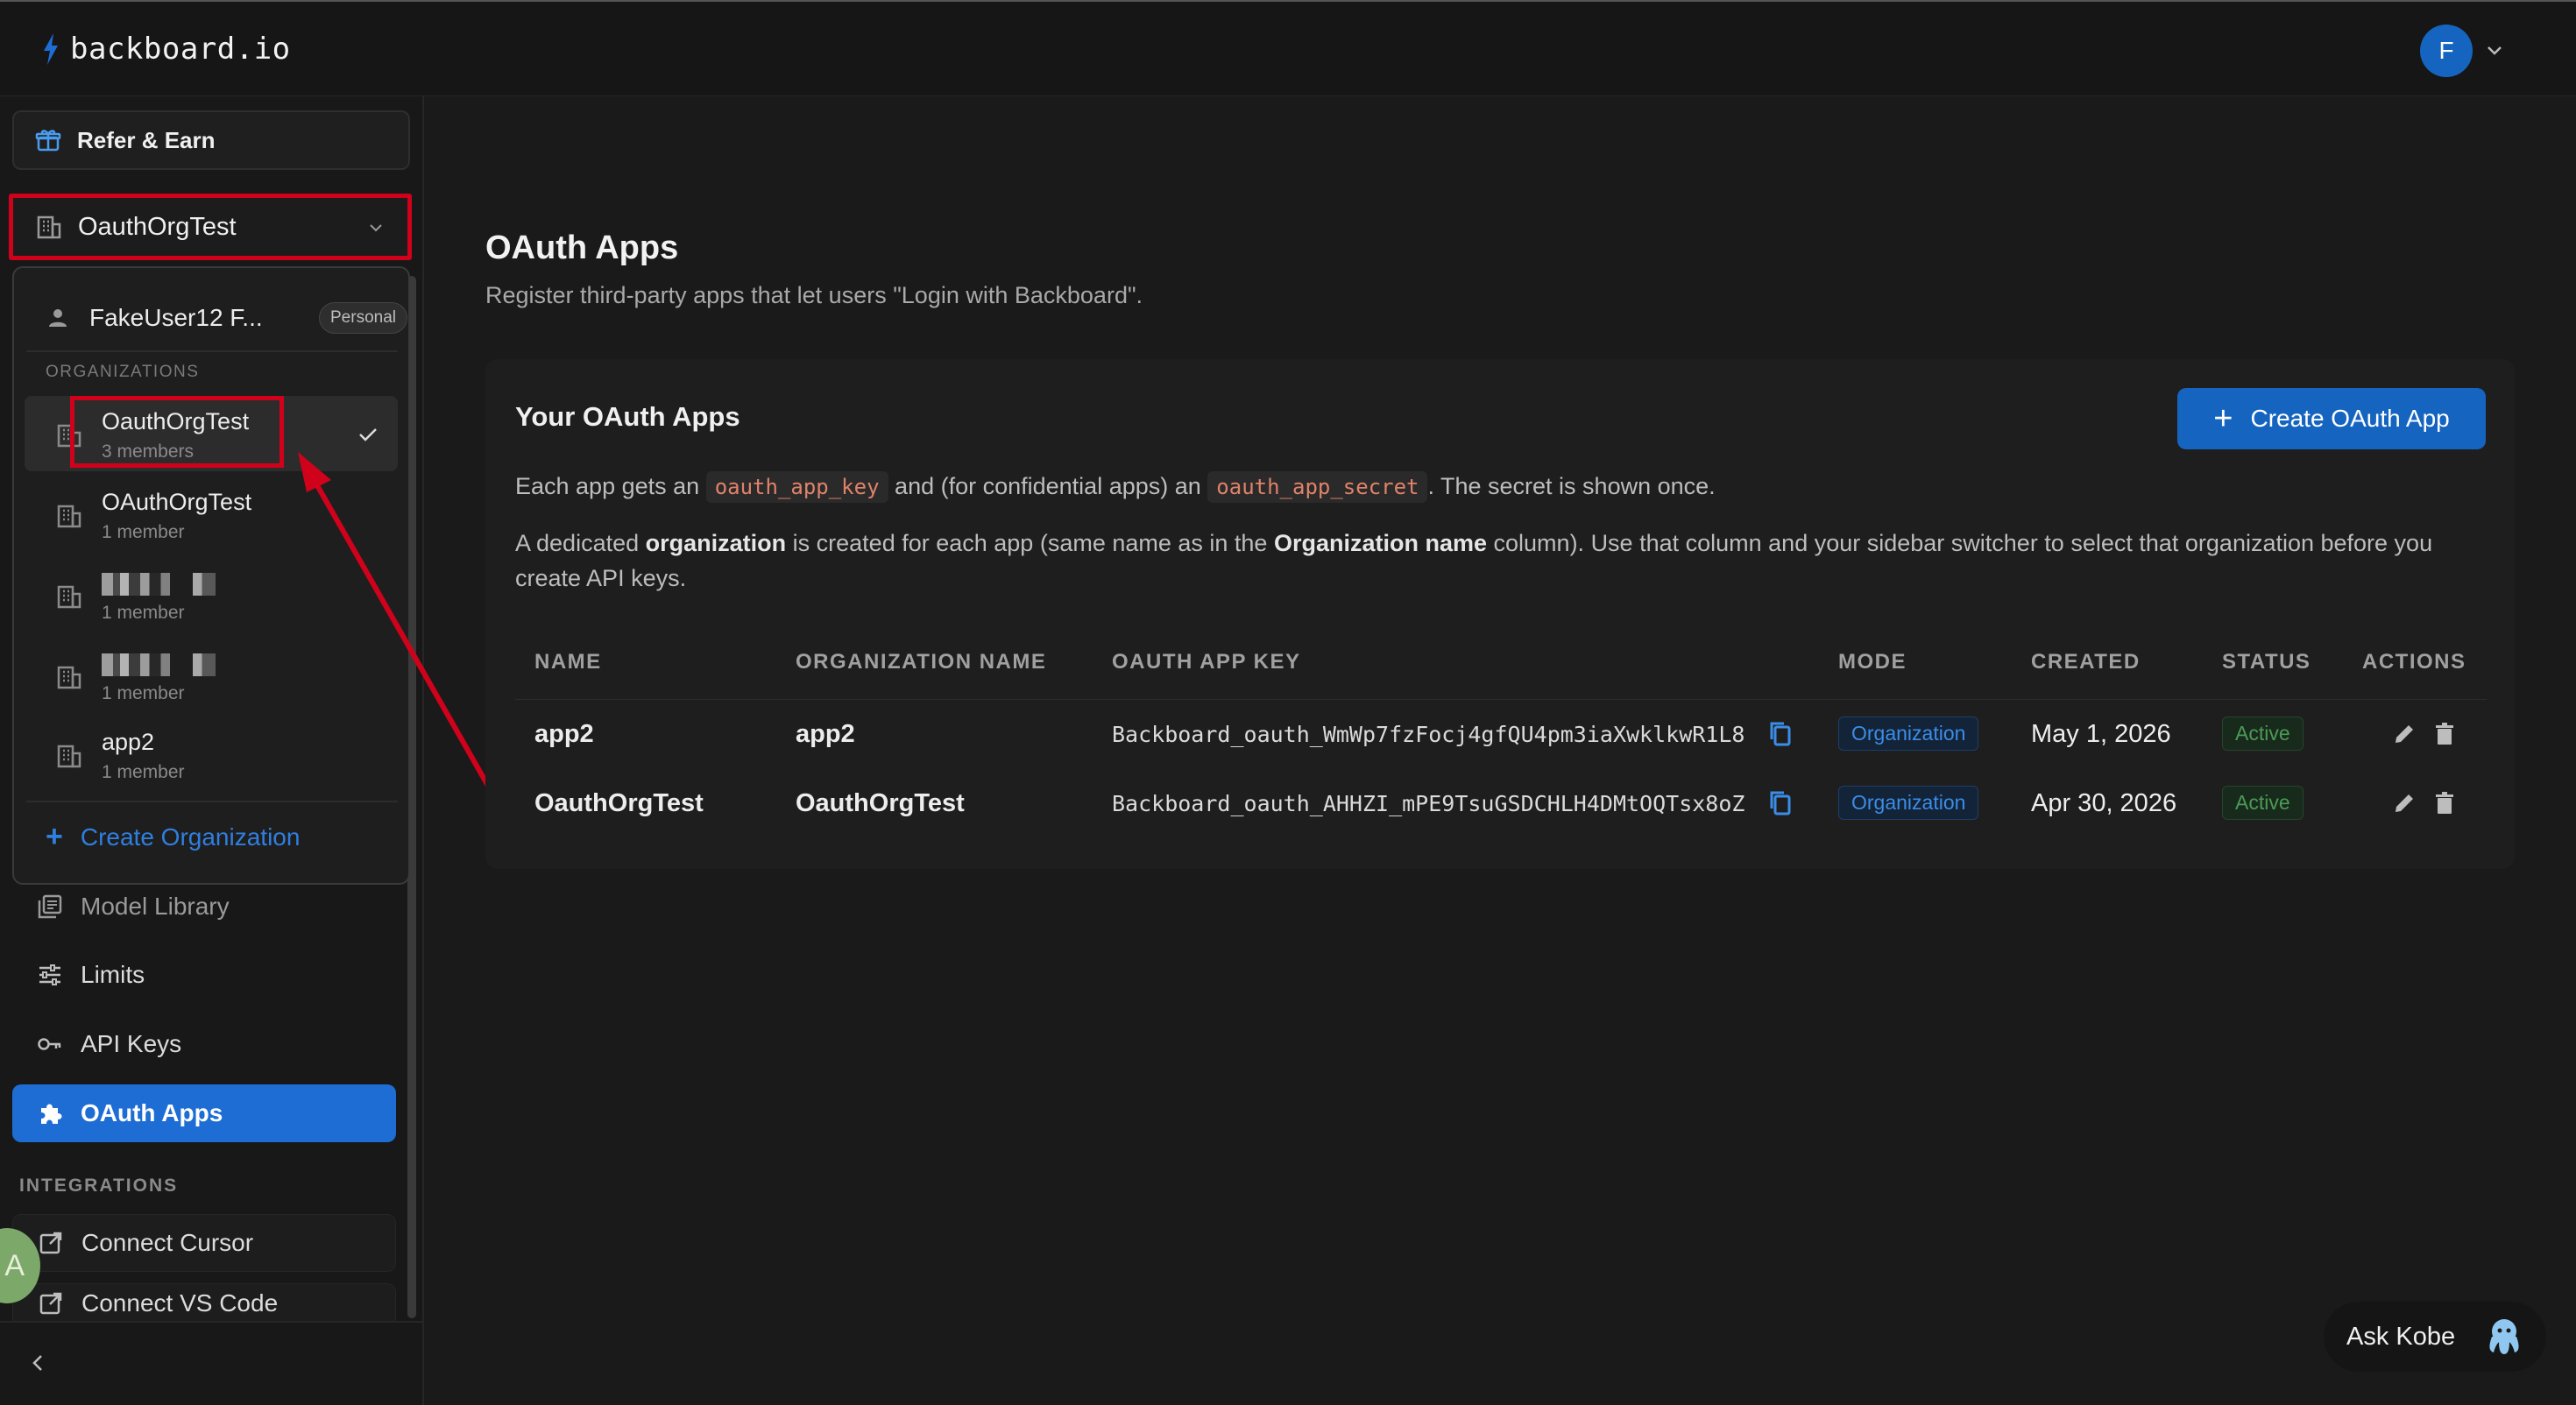  What do you see at coordinates (157, 226) in the screenshot?
I see `current-org-label: OauthOrgTest` at bounding box center [157, 226].